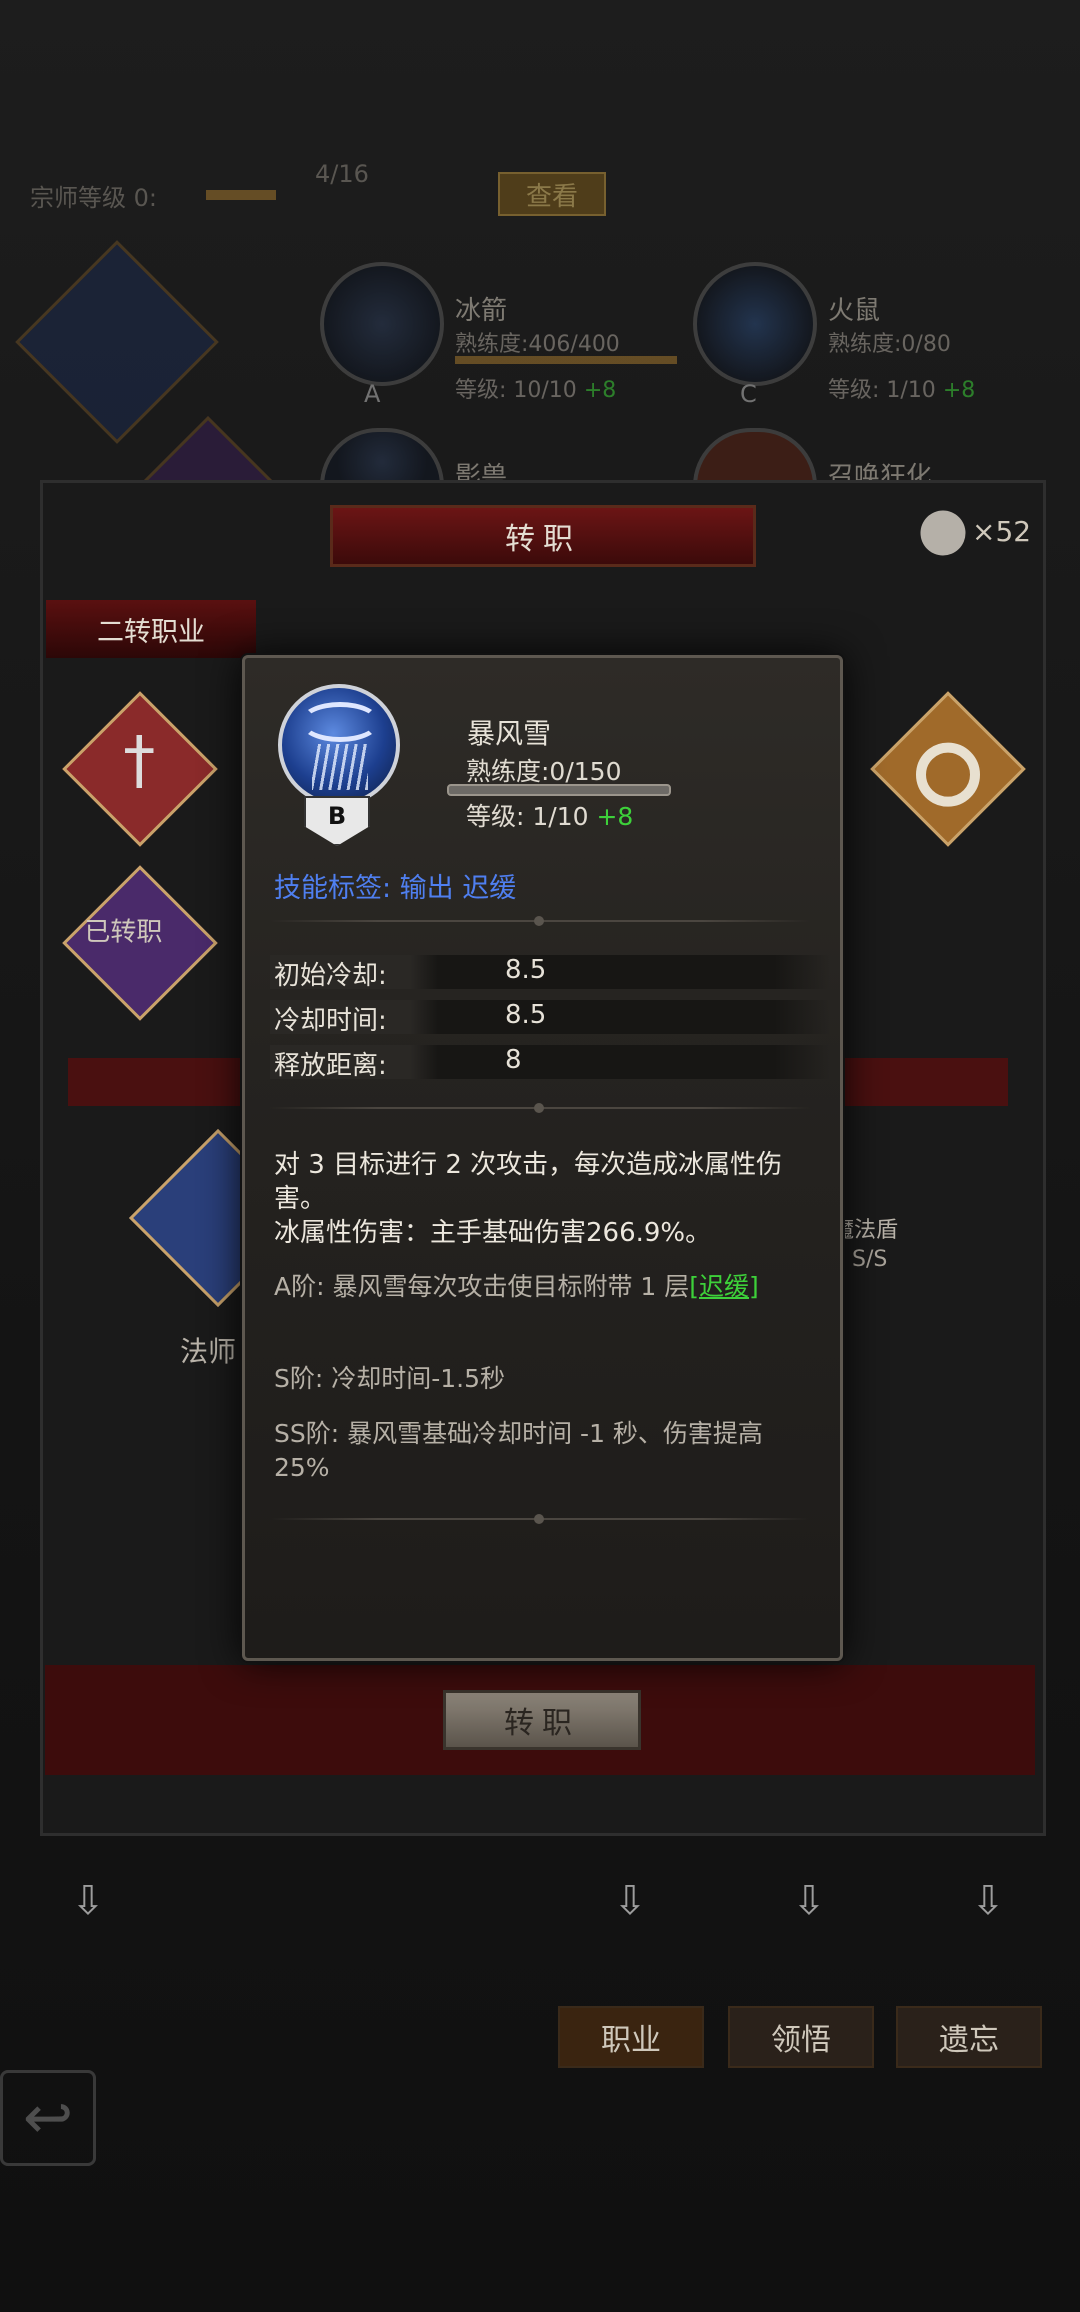 Image resolution: width=1080 pixels, height=2312 pixels. Describe the element at coordinates (948, 774) in the screenshot. I see `ring-icon` at that location.